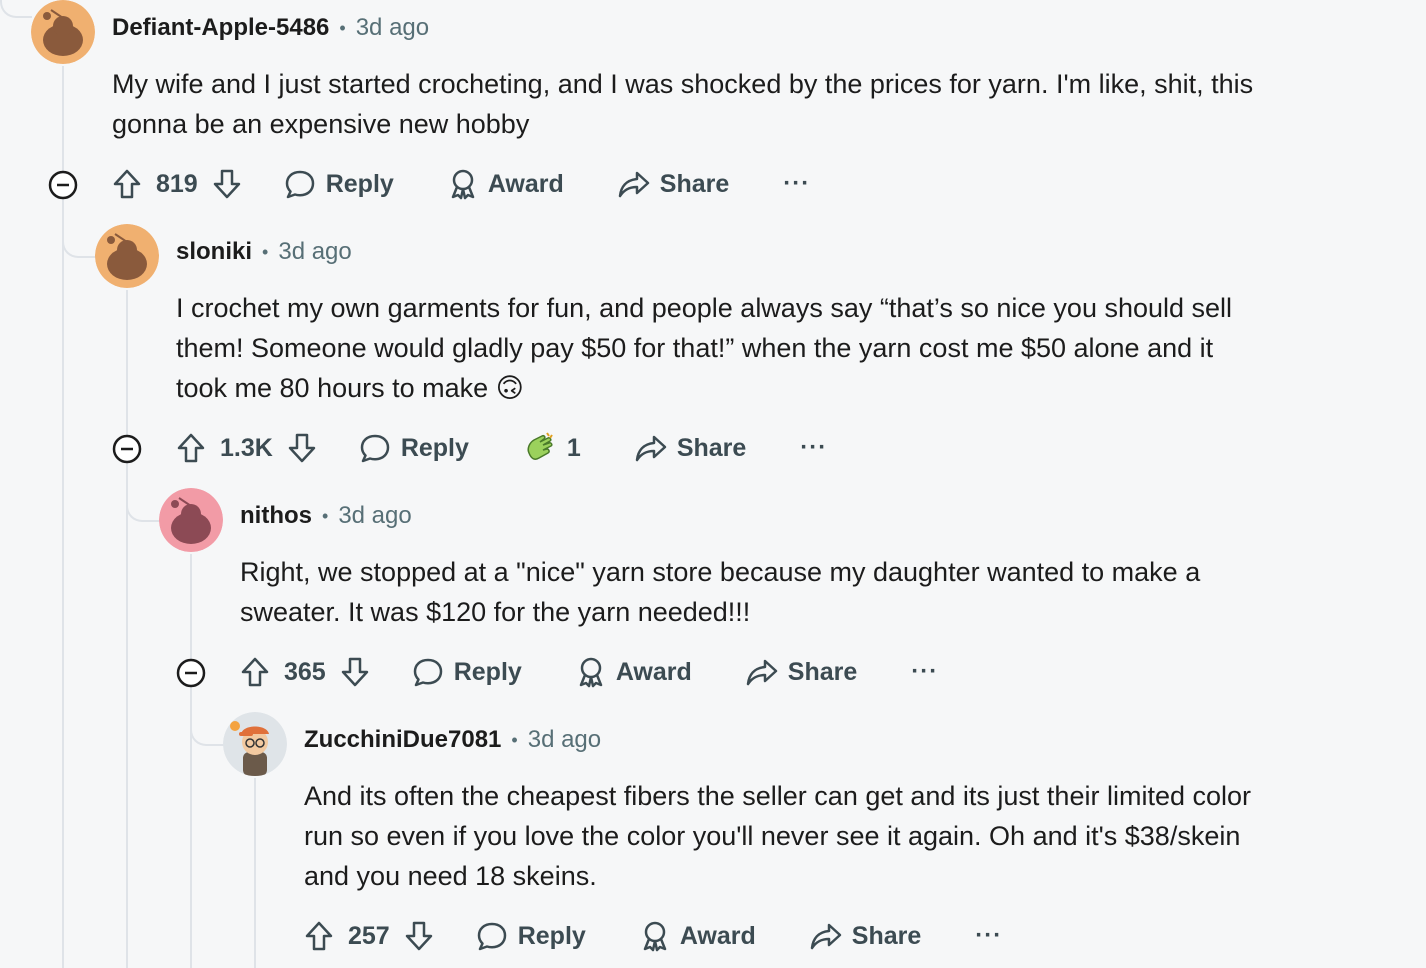 This screenshot has height=968, width=1426. I want to click on vote-count: 365, so click(305, 671).